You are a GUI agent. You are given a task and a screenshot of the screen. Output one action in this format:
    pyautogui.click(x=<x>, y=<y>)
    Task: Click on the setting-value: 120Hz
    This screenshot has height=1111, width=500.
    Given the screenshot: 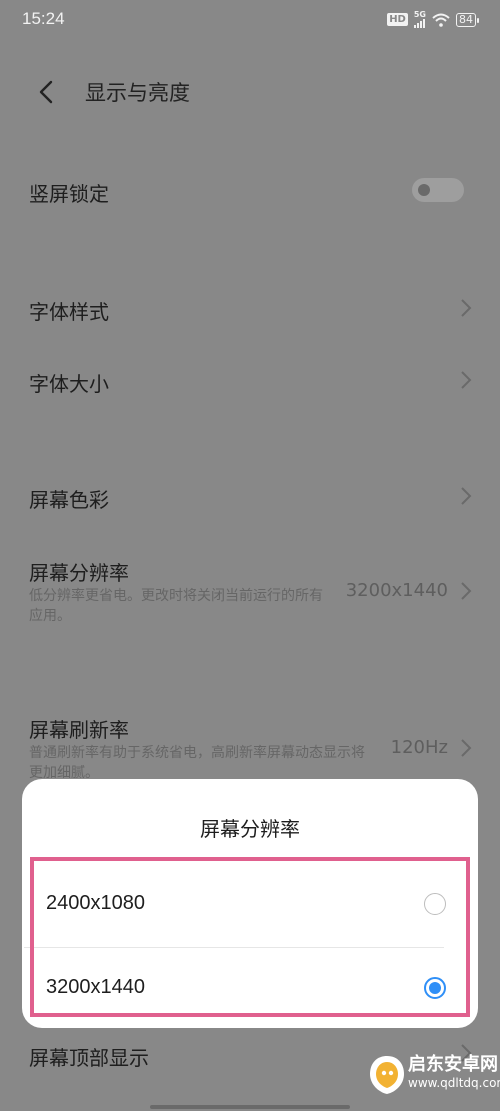 What is the action you would take?
    pyautogui.click(x=419, y=747)
    